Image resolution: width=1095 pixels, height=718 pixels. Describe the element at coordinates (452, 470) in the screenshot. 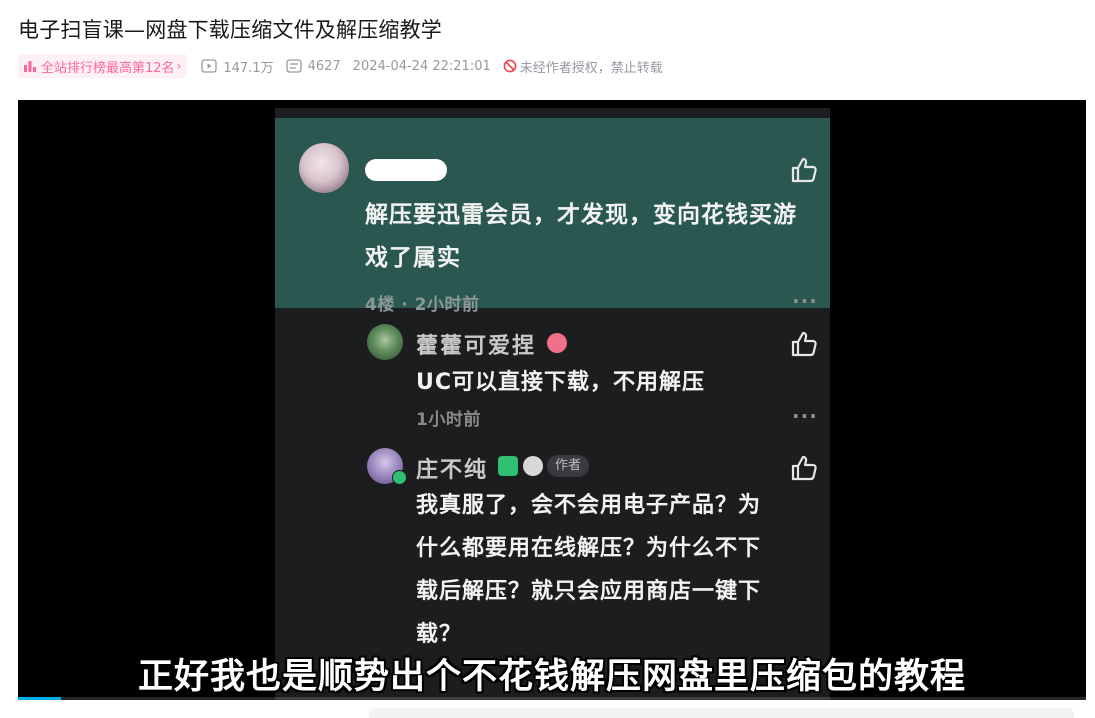

I see `reply-username: 庄不纯` at that location.